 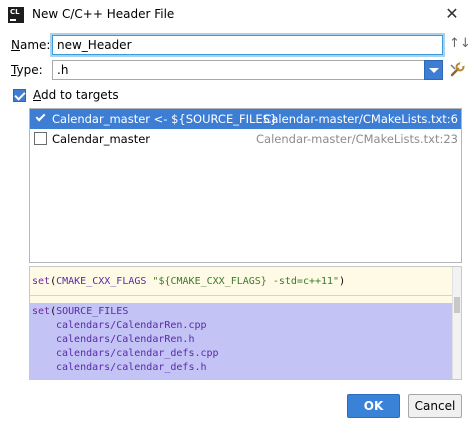 I want to click on code-line: calendars/CalendarRen.cpp, so click(x=241, y=326).